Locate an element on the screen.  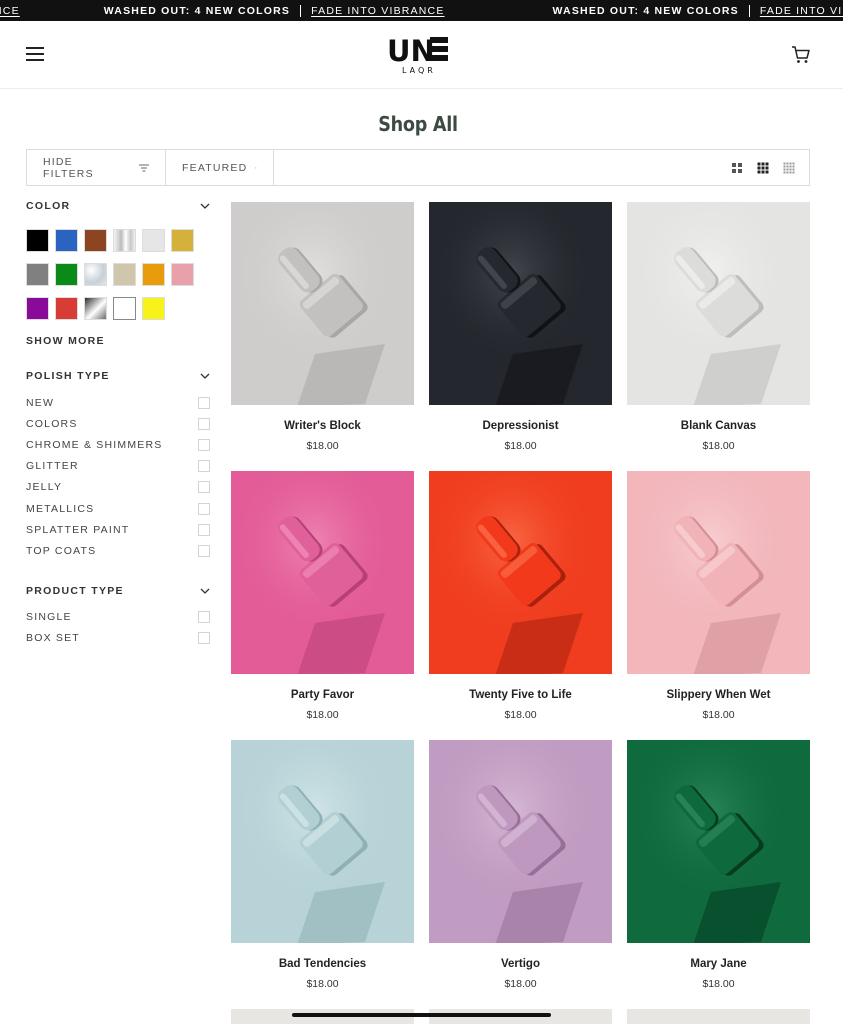
polish-type-option: TOP COATS is located at coordinates (118, 550).